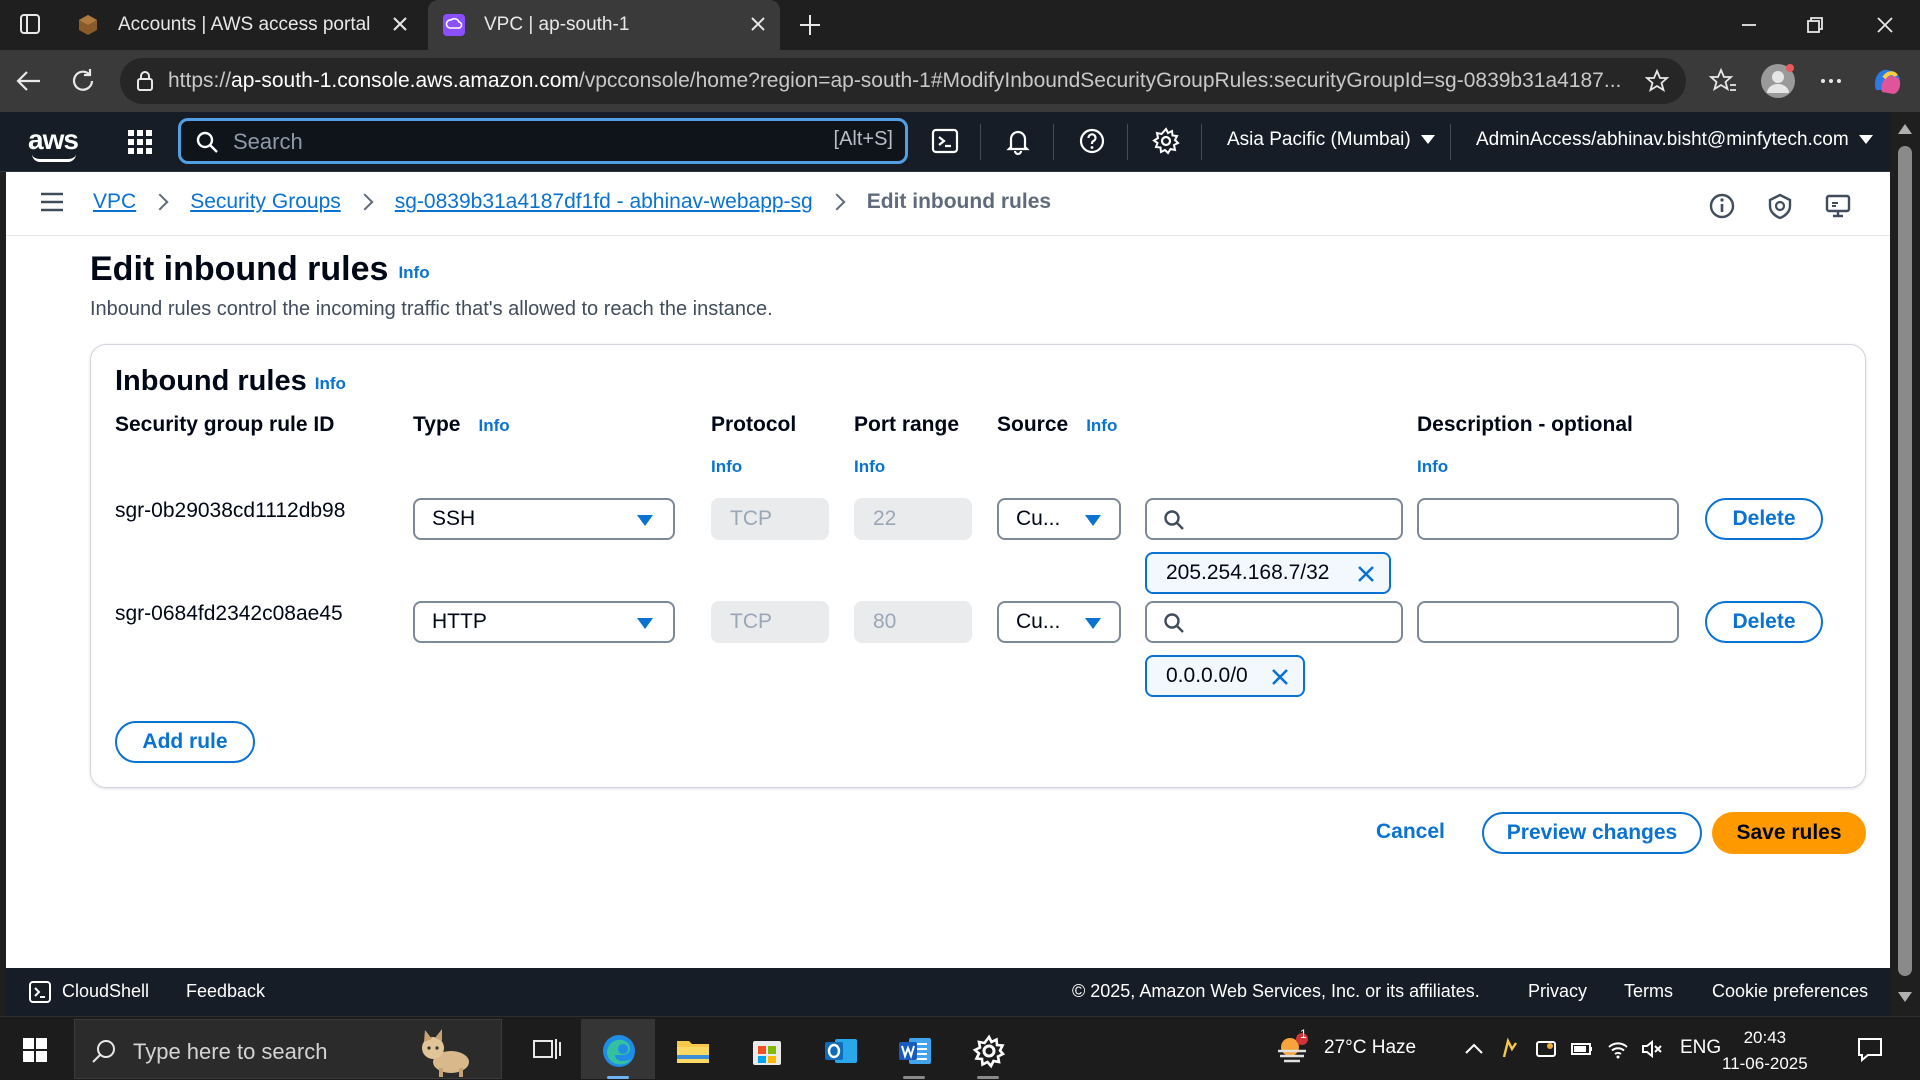 The width and height of the screenshot is (1920, 1080). What do you see at coordinates (30, 24) in the screenshot?
I see `tab-actions-icon` at bounding box center [30, 24].